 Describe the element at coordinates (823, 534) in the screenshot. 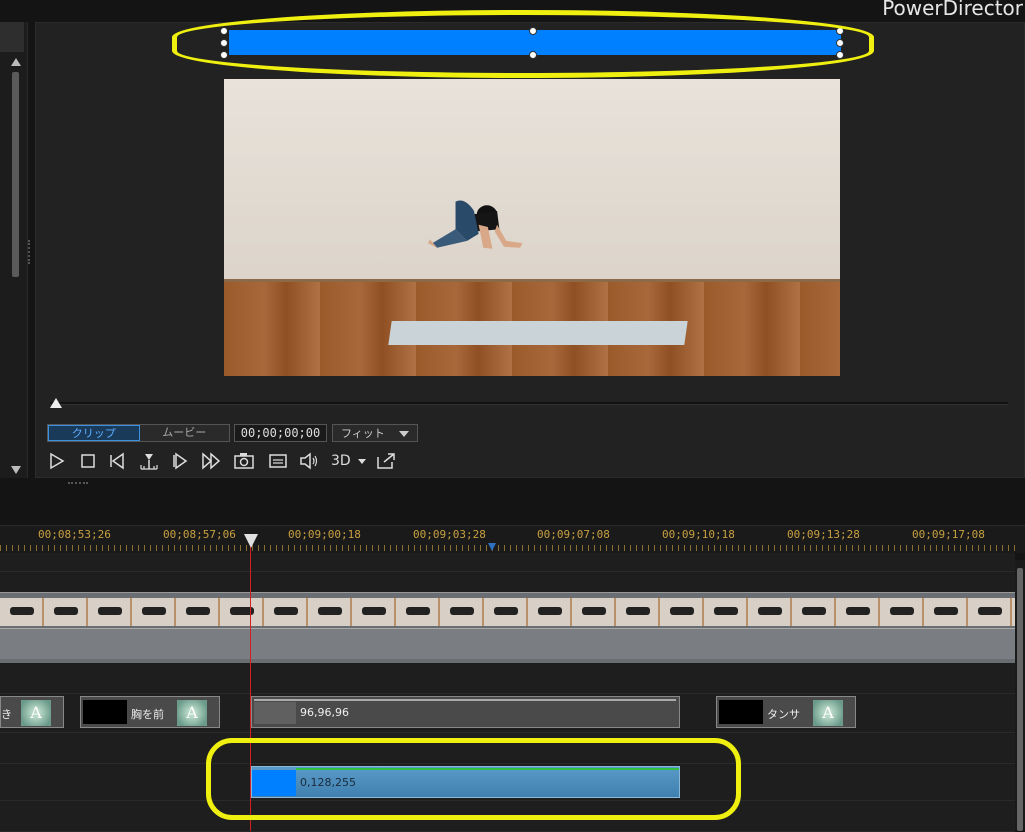

I see `ruler-tick-label: 00;09;13;28` at that location.